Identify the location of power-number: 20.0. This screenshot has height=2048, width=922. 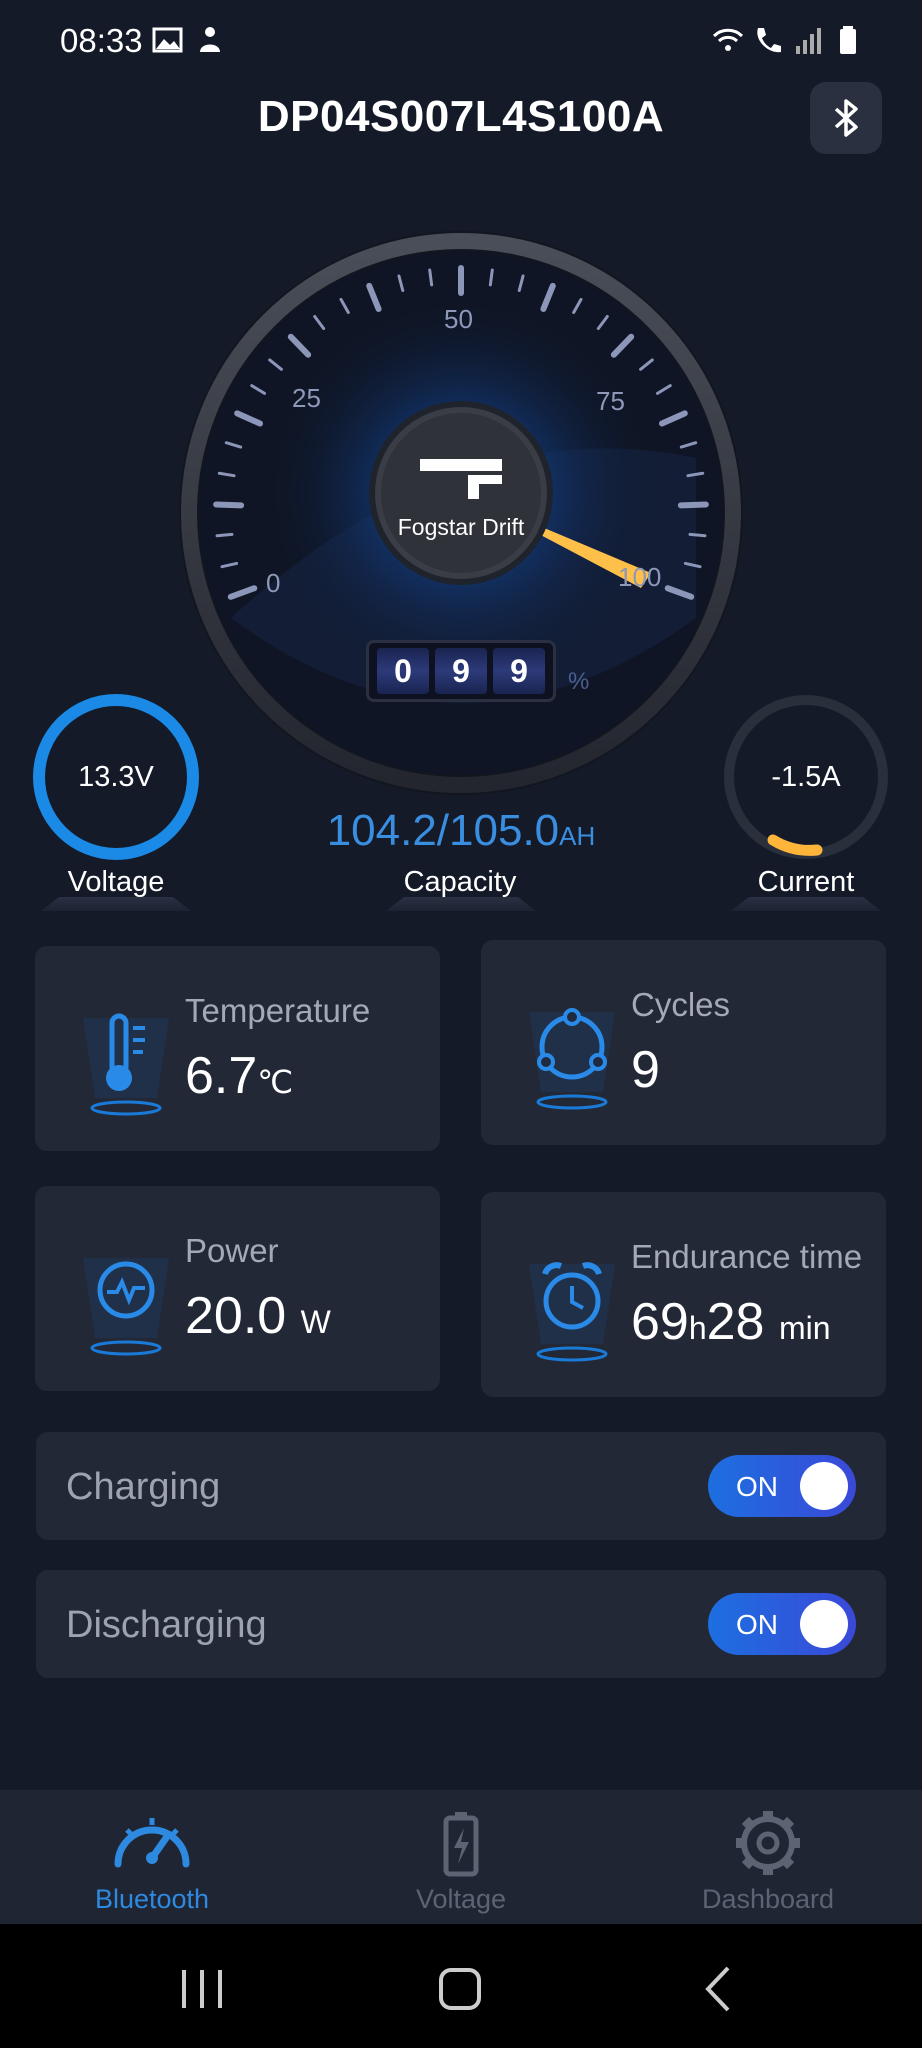
(236, 1316).